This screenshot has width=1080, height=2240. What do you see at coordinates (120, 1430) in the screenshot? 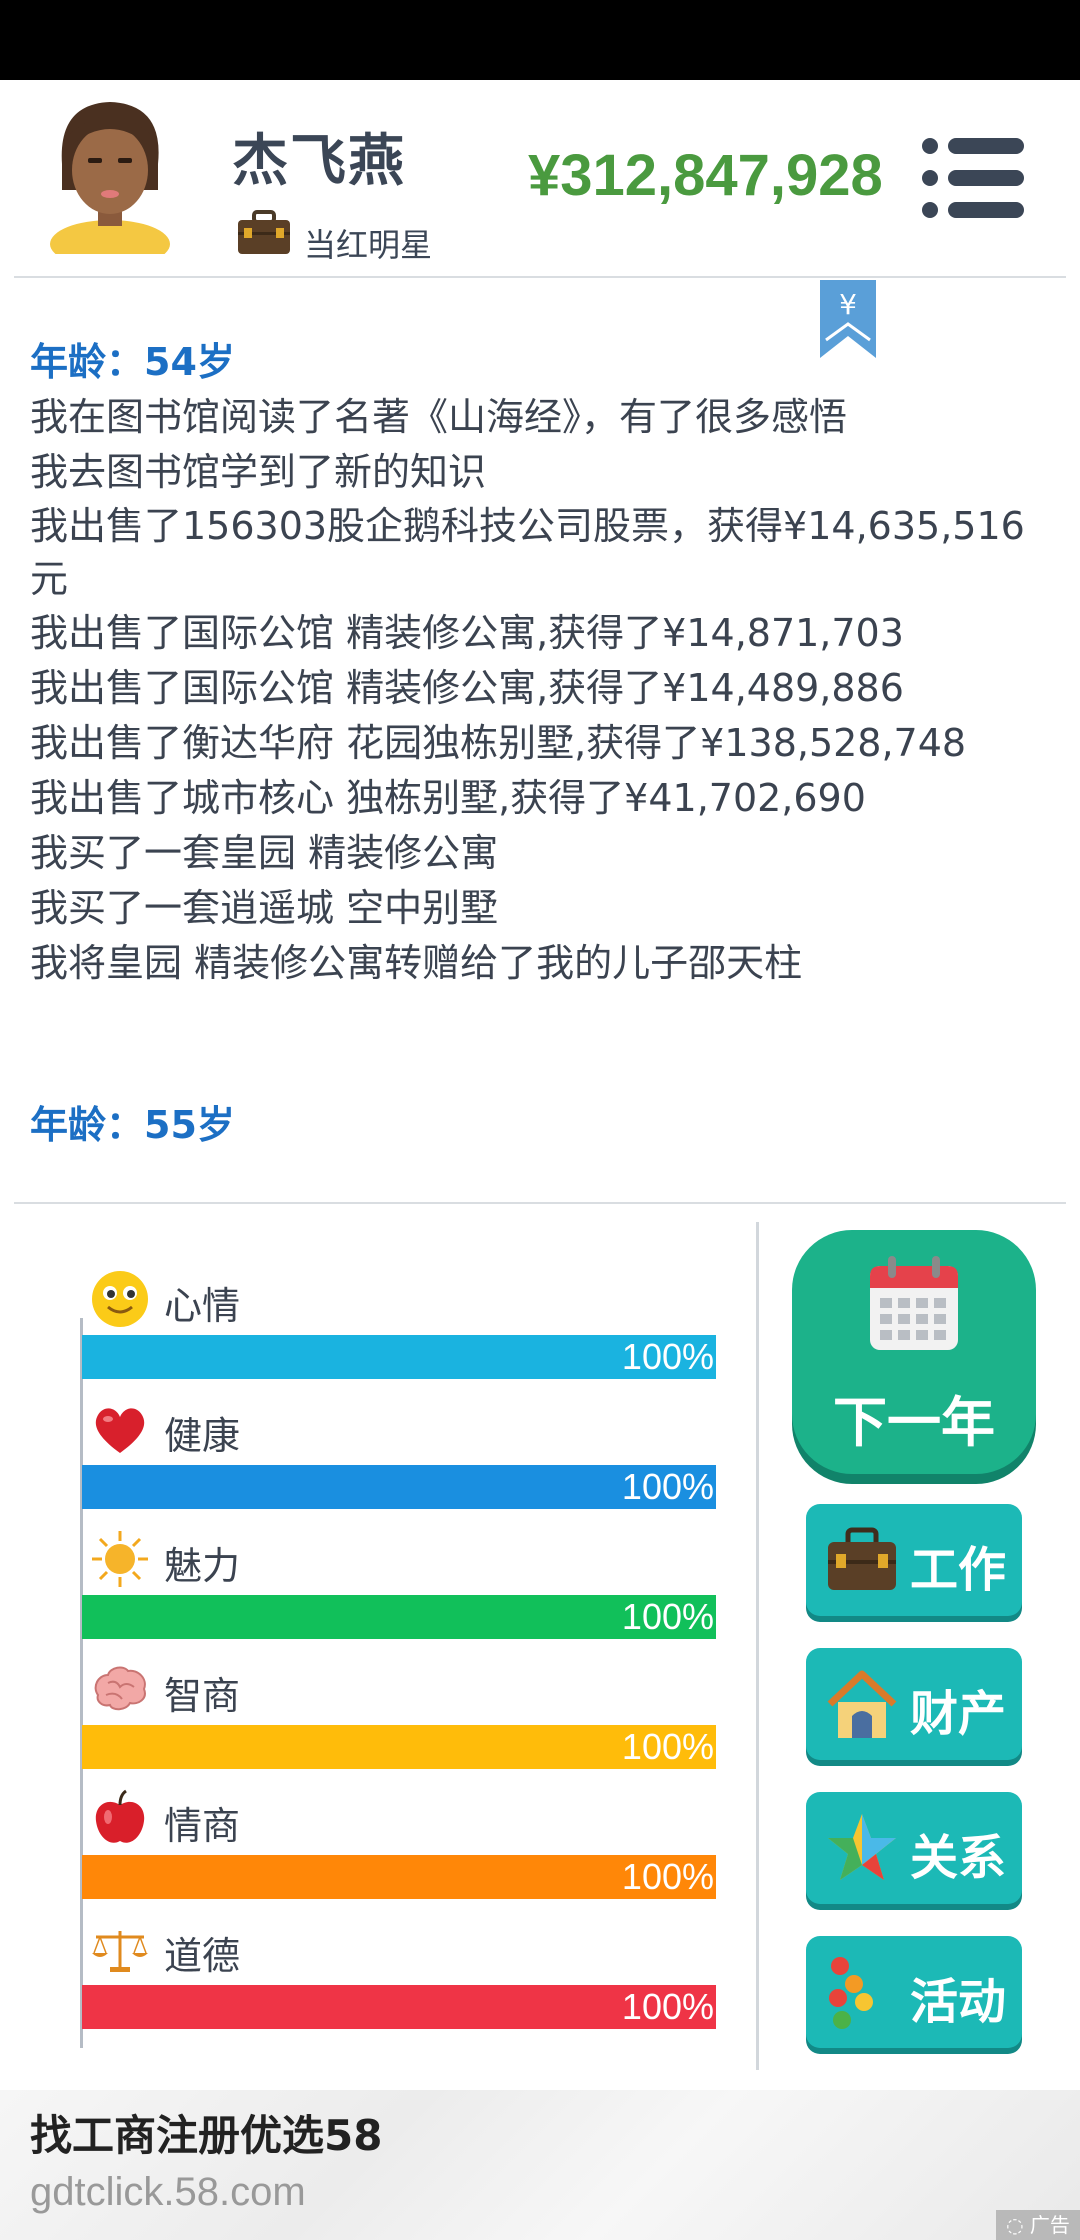
I see `heart-icon` at bounding box center [120, 1430].